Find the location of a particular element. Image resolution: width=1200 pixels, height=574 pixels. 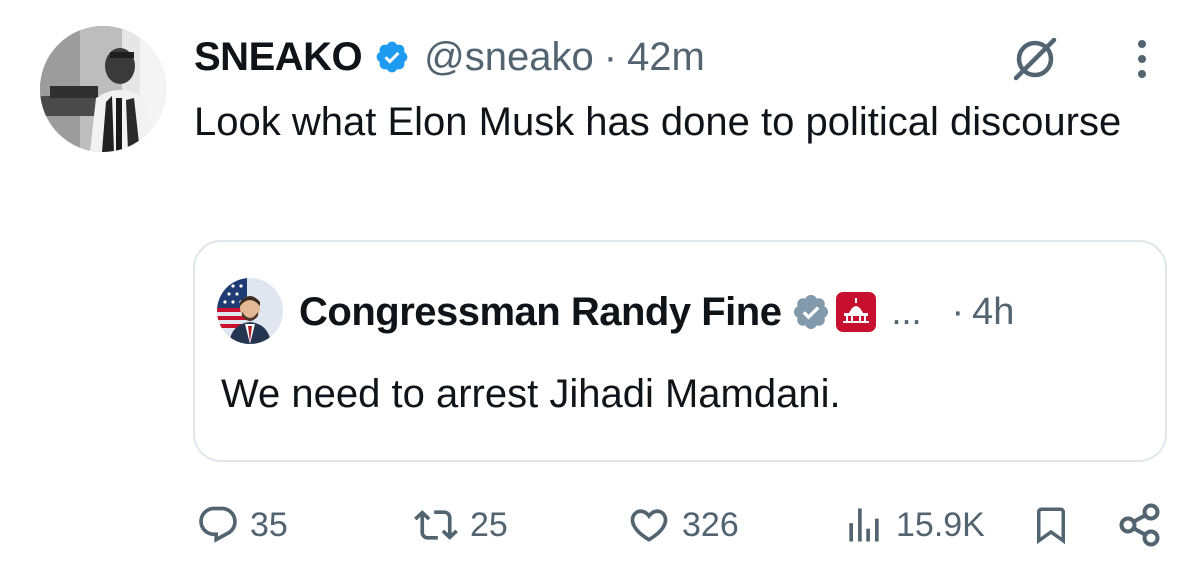

quoted-author-avatar is located at coordinates (250, 311).